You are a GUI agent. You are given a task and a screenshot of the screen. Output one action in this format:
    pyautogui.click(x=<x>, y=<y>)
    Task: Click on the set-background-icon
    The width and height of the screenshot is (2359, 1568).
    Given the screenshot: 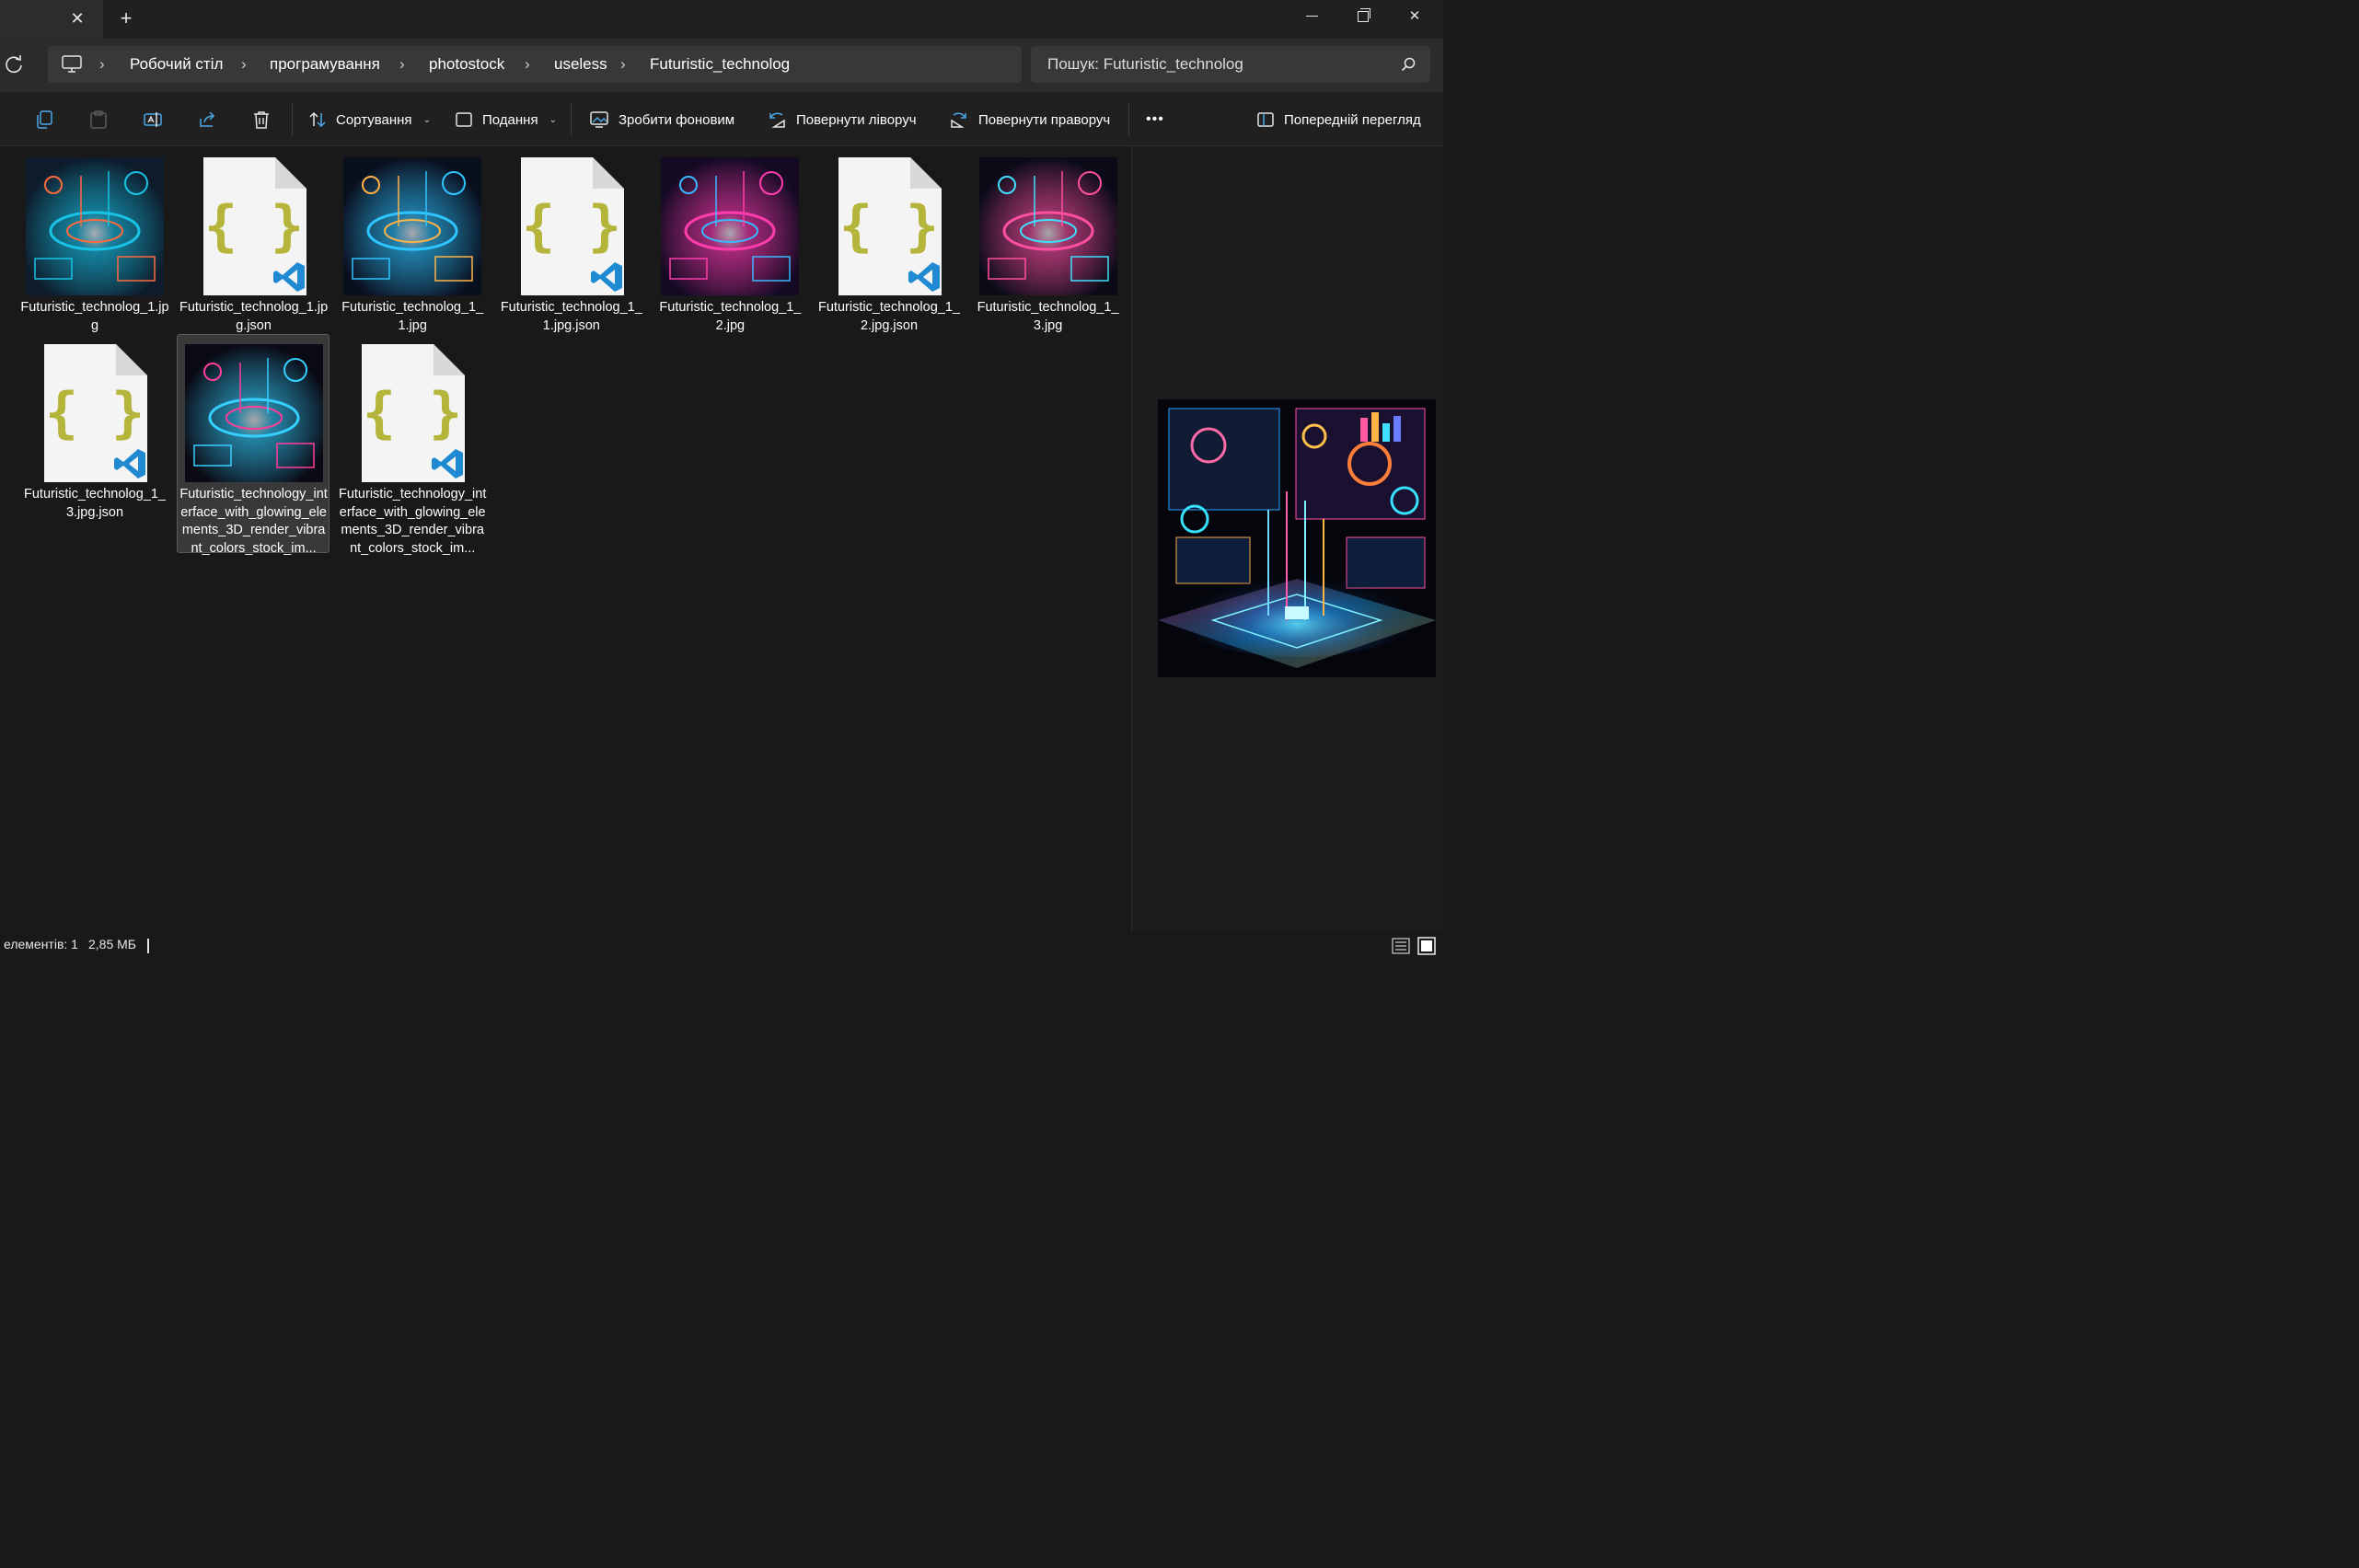 What is the action you would take?
    pyautogui.click(x=599, y=119)
    